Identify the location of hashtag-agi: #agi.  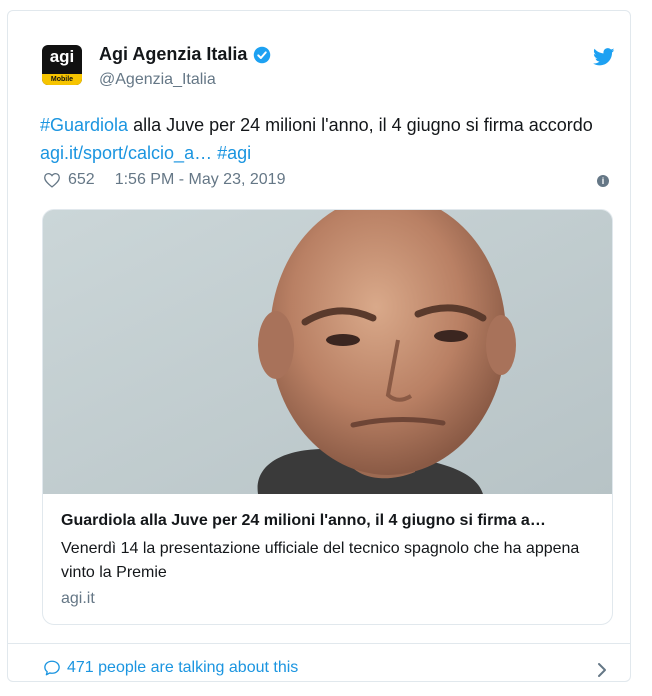
(234, 153).